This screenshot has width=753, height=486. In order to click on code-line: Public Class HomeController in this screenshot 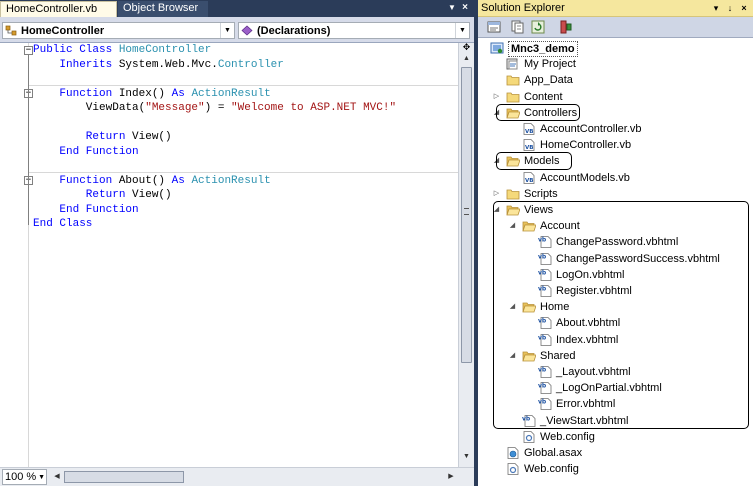, I will do `click(122, 50)`.